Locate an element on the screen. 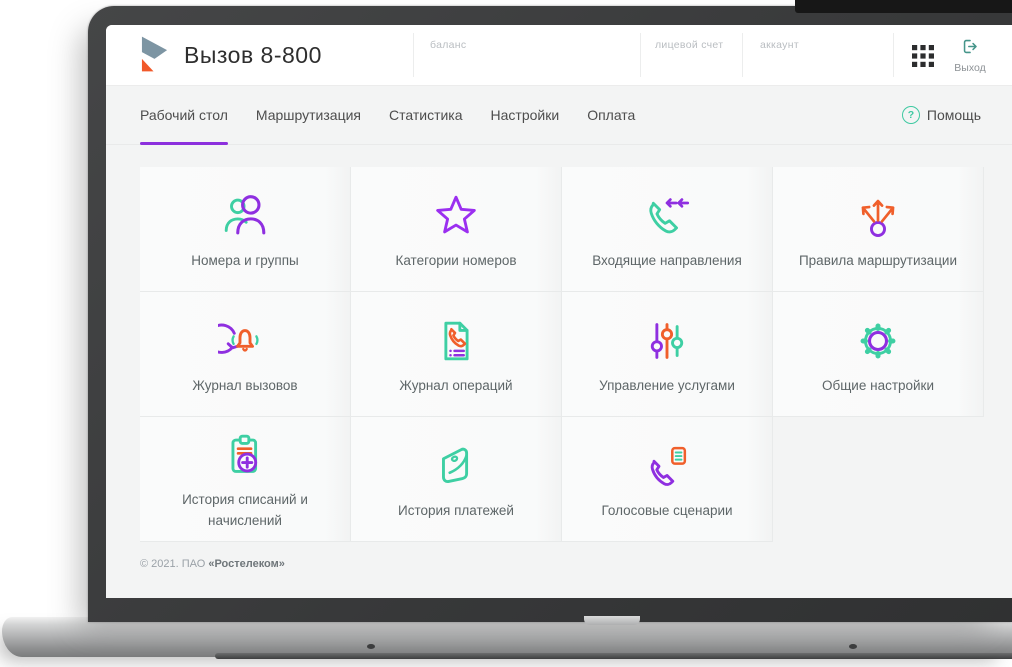  tile-label: История списаний и начислений is located at coordinates (245, 510).